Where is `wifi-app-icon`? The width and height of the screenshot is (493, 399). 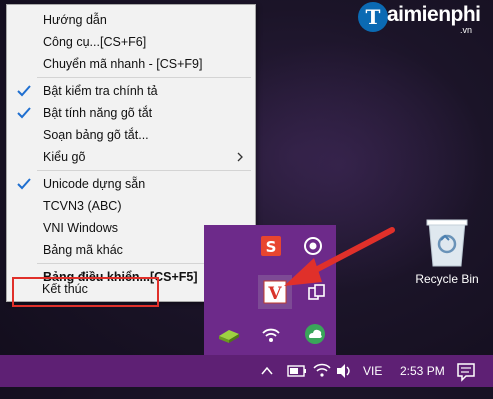 wifi-app-icon is located at coordinates (271, 334).